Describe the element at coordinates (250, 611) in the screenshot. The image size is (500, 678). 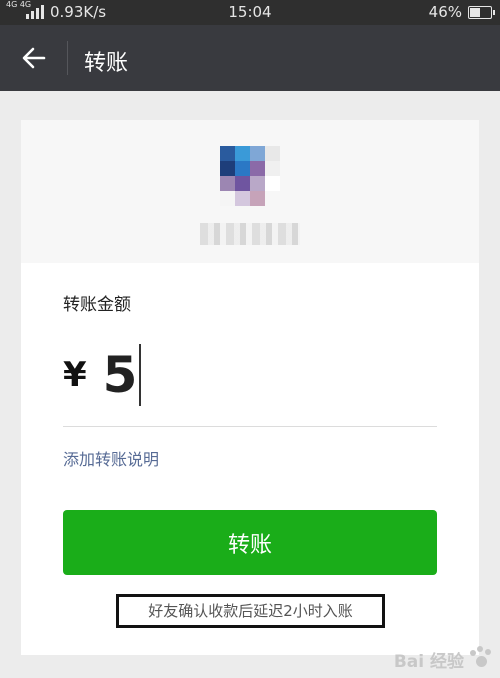
I see `delay-notice: 好友确认收款后延迟2小时入账` at that location.